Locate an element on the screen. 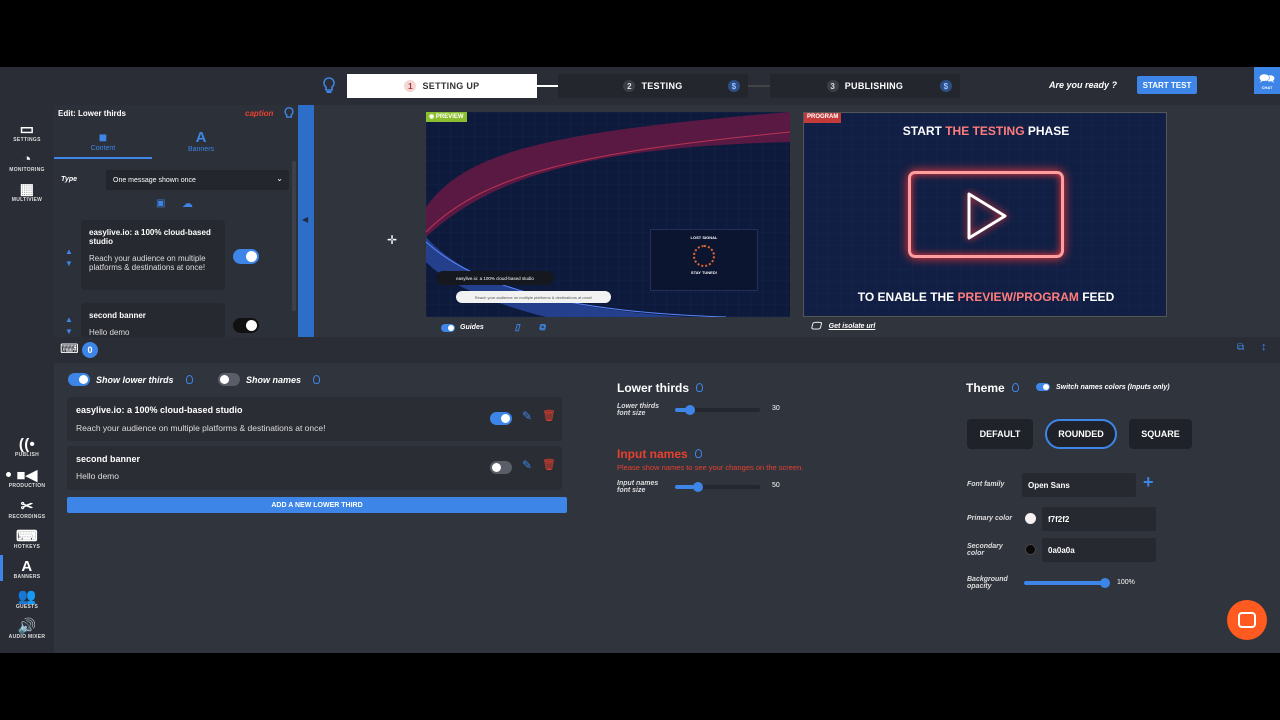  step-publishing: 3 PUBLISHING $ is located at coordinates (865, 86).